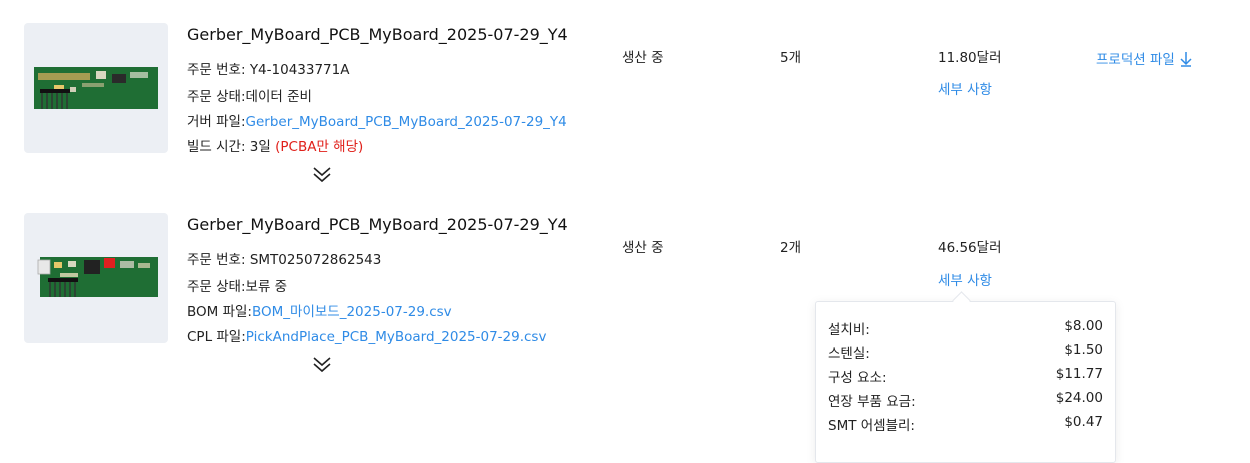 The height and width of the screenshot is (463, 1250). Describe the element at coordinates (1135, 60) in the screenshot. I see `production-file-label: 프로덕션 파일` at that location.